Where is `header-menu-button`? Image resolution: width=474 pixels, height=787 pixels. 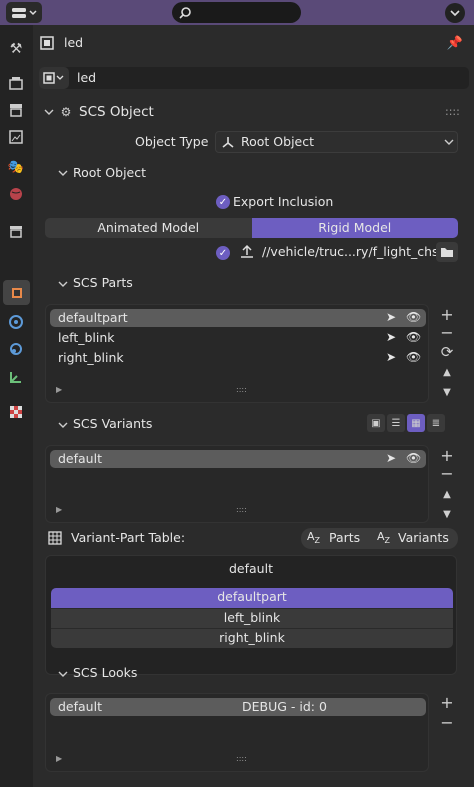 header-menu-button is located at coordinates (455, 13).